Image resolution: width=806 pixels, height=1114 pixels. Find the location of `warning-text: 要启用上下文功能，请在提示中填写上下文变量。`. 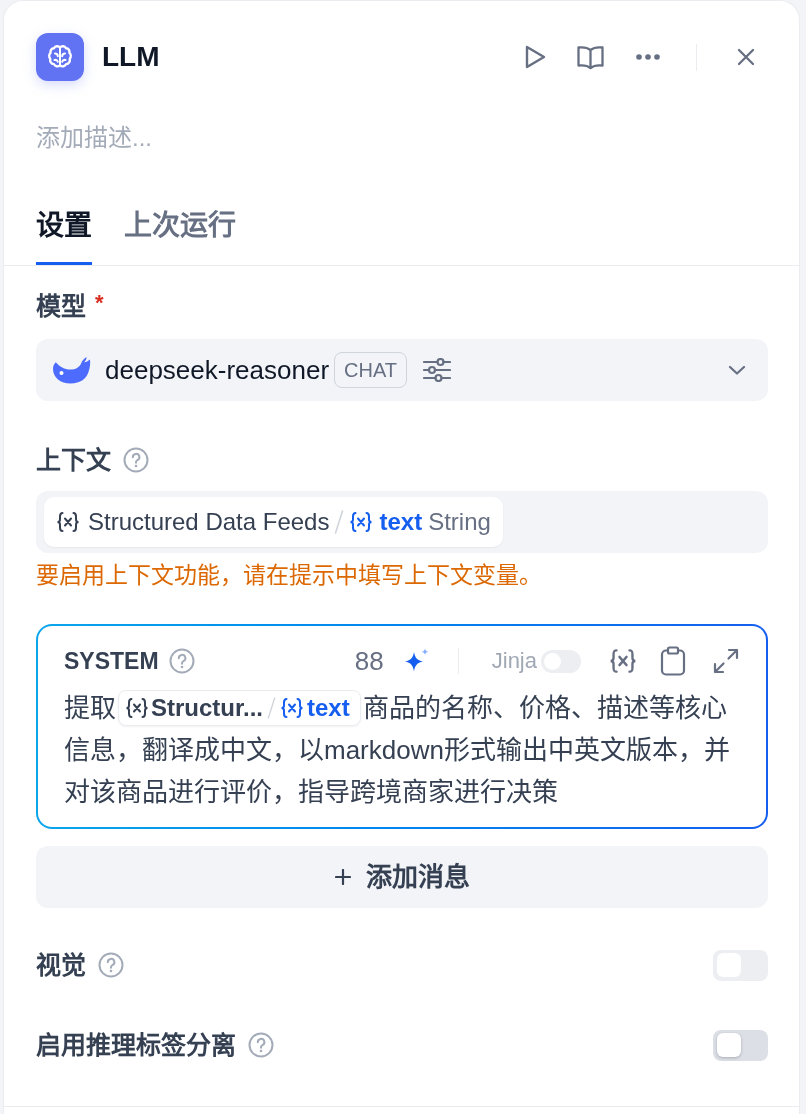

warning-text: 要启用上下文功能，请在提示中填写上下文变量。 is located at coordinates (289, 575).